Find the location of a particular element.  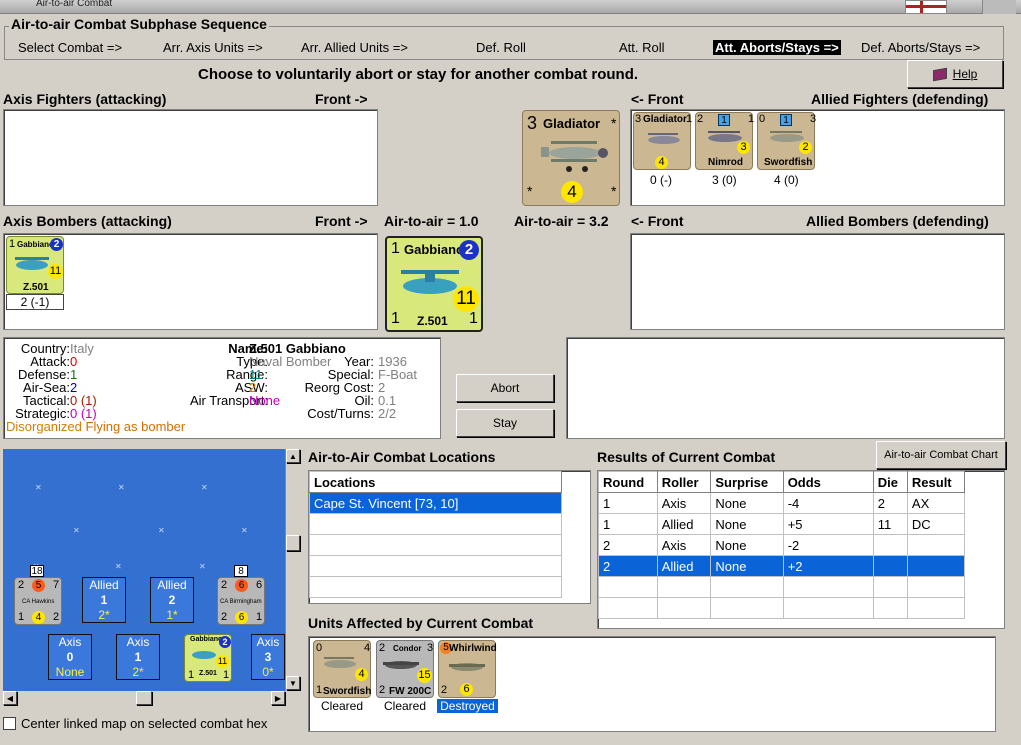

affected-units-1-top: Condor is located at coordinates (407, 648).